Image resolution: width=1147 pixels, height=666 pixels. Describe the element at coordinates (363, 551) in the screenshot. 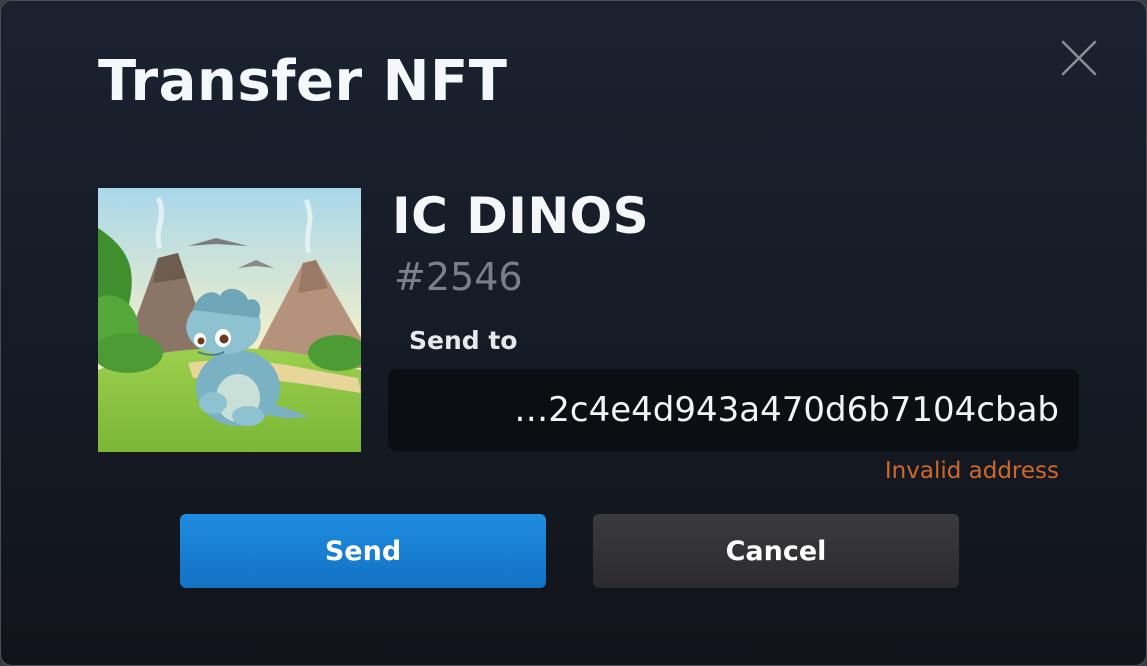

I see `send-button: Send` at that location.